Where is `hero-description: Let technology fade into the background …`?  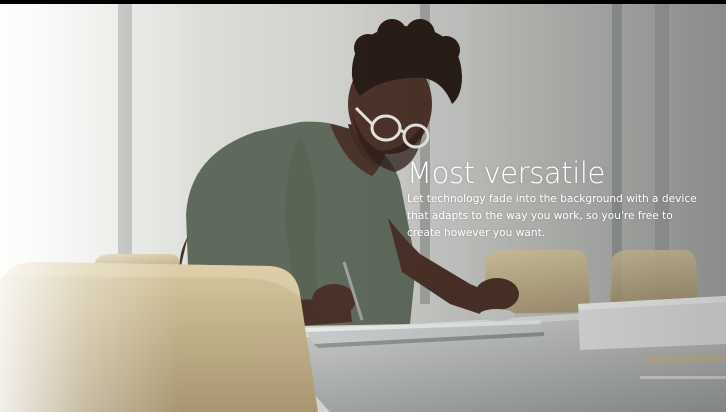 hero-description: Let technology fade into the background … is located at coordinates (552, 216).